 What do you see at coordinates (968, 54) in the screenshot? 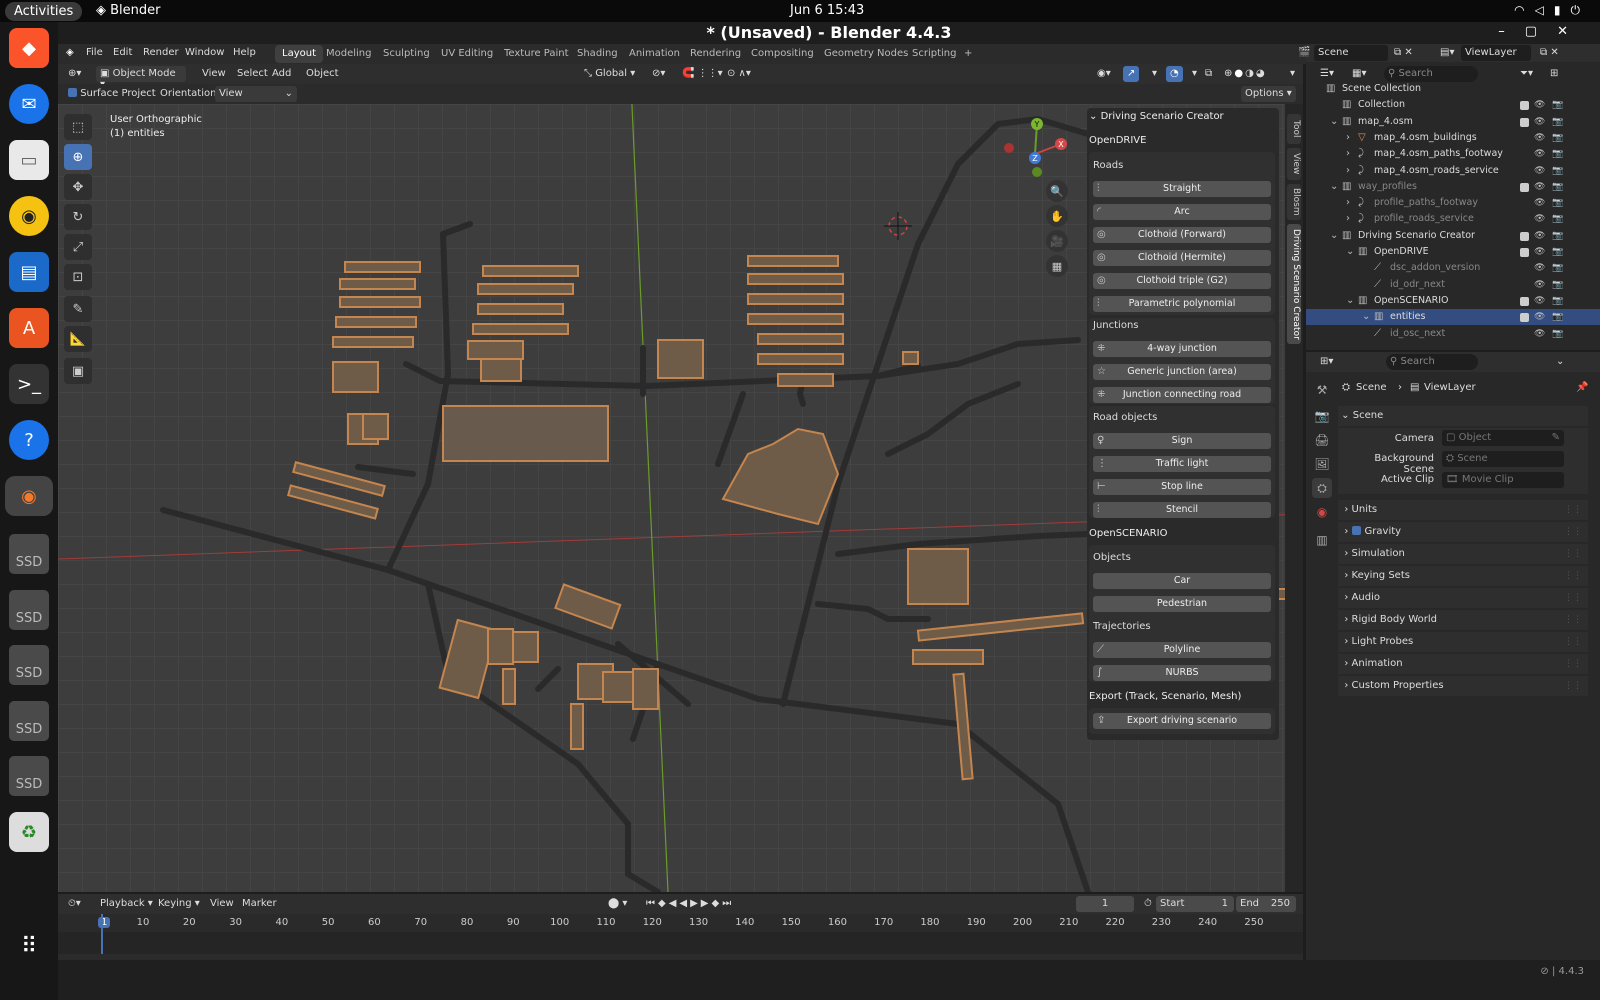
I see `add-workspace-button: +` at bounding box center [968, 54].